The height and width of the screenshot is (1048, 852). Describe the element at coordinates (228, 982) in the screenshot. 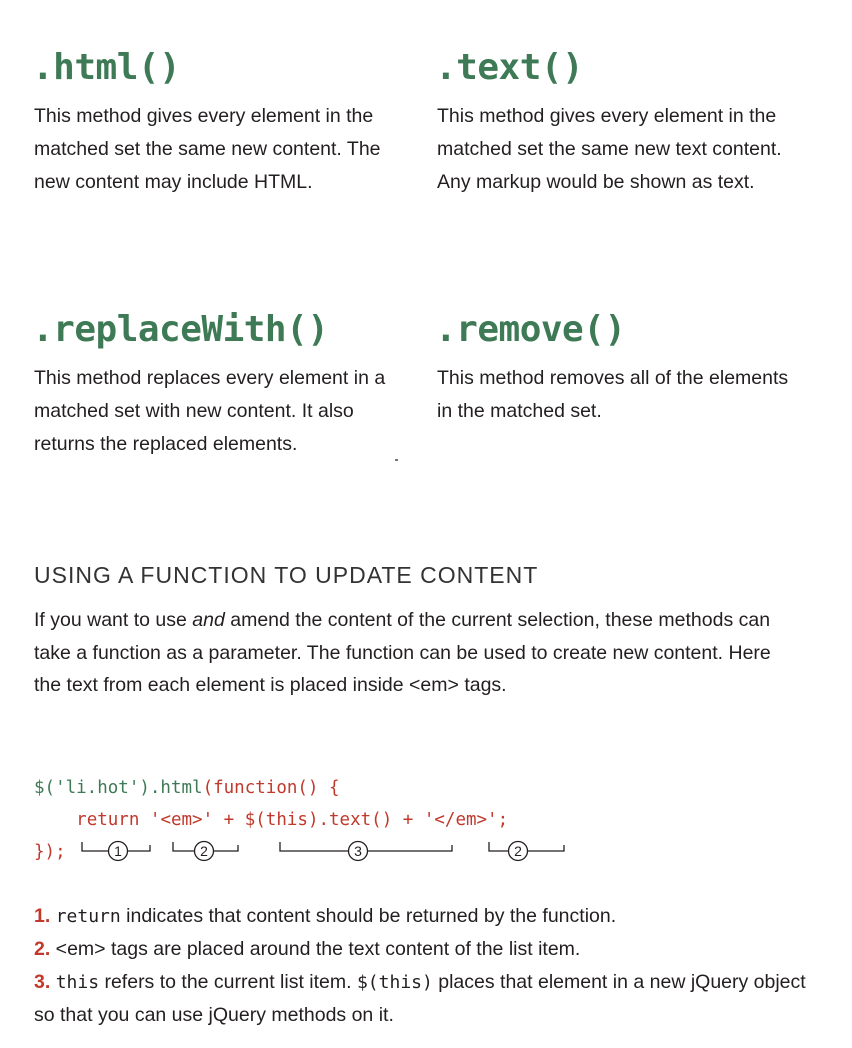

I see `note-text: refers to the current list item.` at that location.